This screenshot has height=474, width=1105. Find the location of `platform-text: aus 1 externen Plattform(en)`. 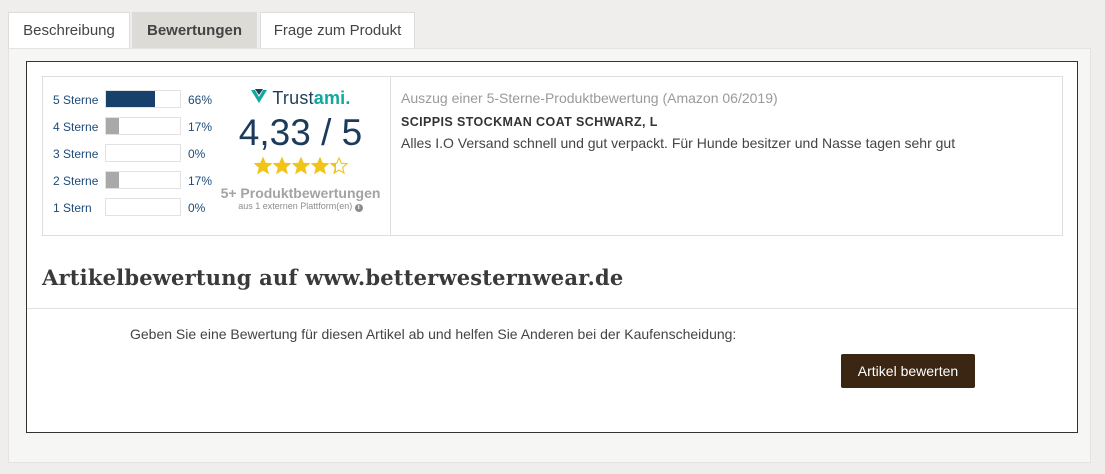

platform-text: aus 1 externen Plattform(en) is located at coordinates (295, 206).